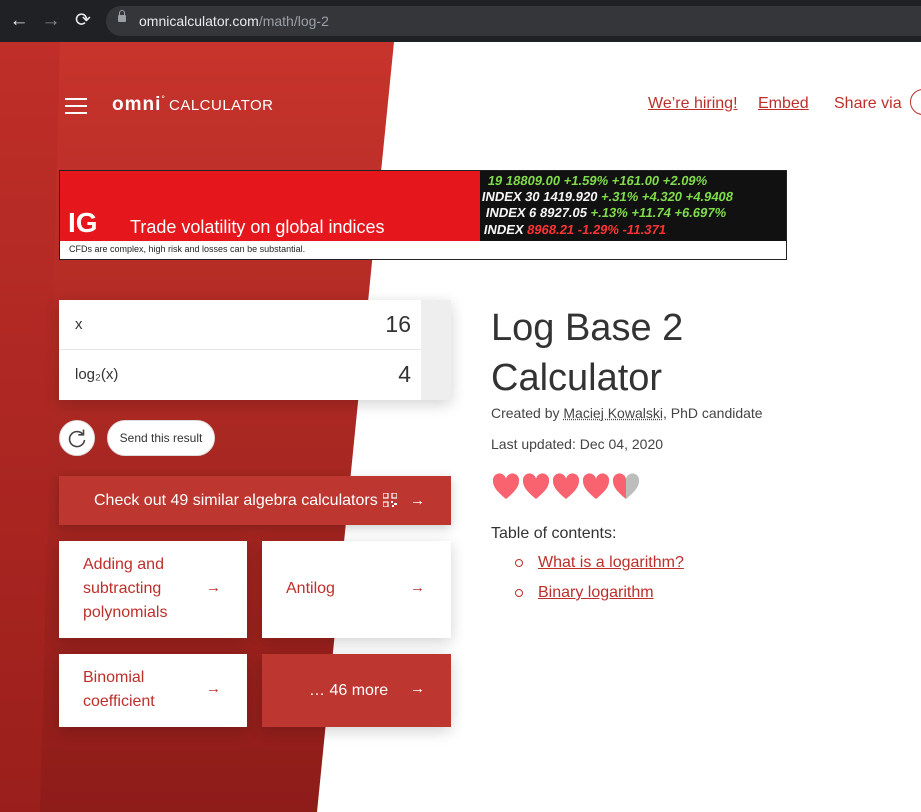 This screenshot has width=921, height=812. What do you see at coordinates (122, 16) in the screenshot?
I see `lock-icon` at bounding box center [122, 16].